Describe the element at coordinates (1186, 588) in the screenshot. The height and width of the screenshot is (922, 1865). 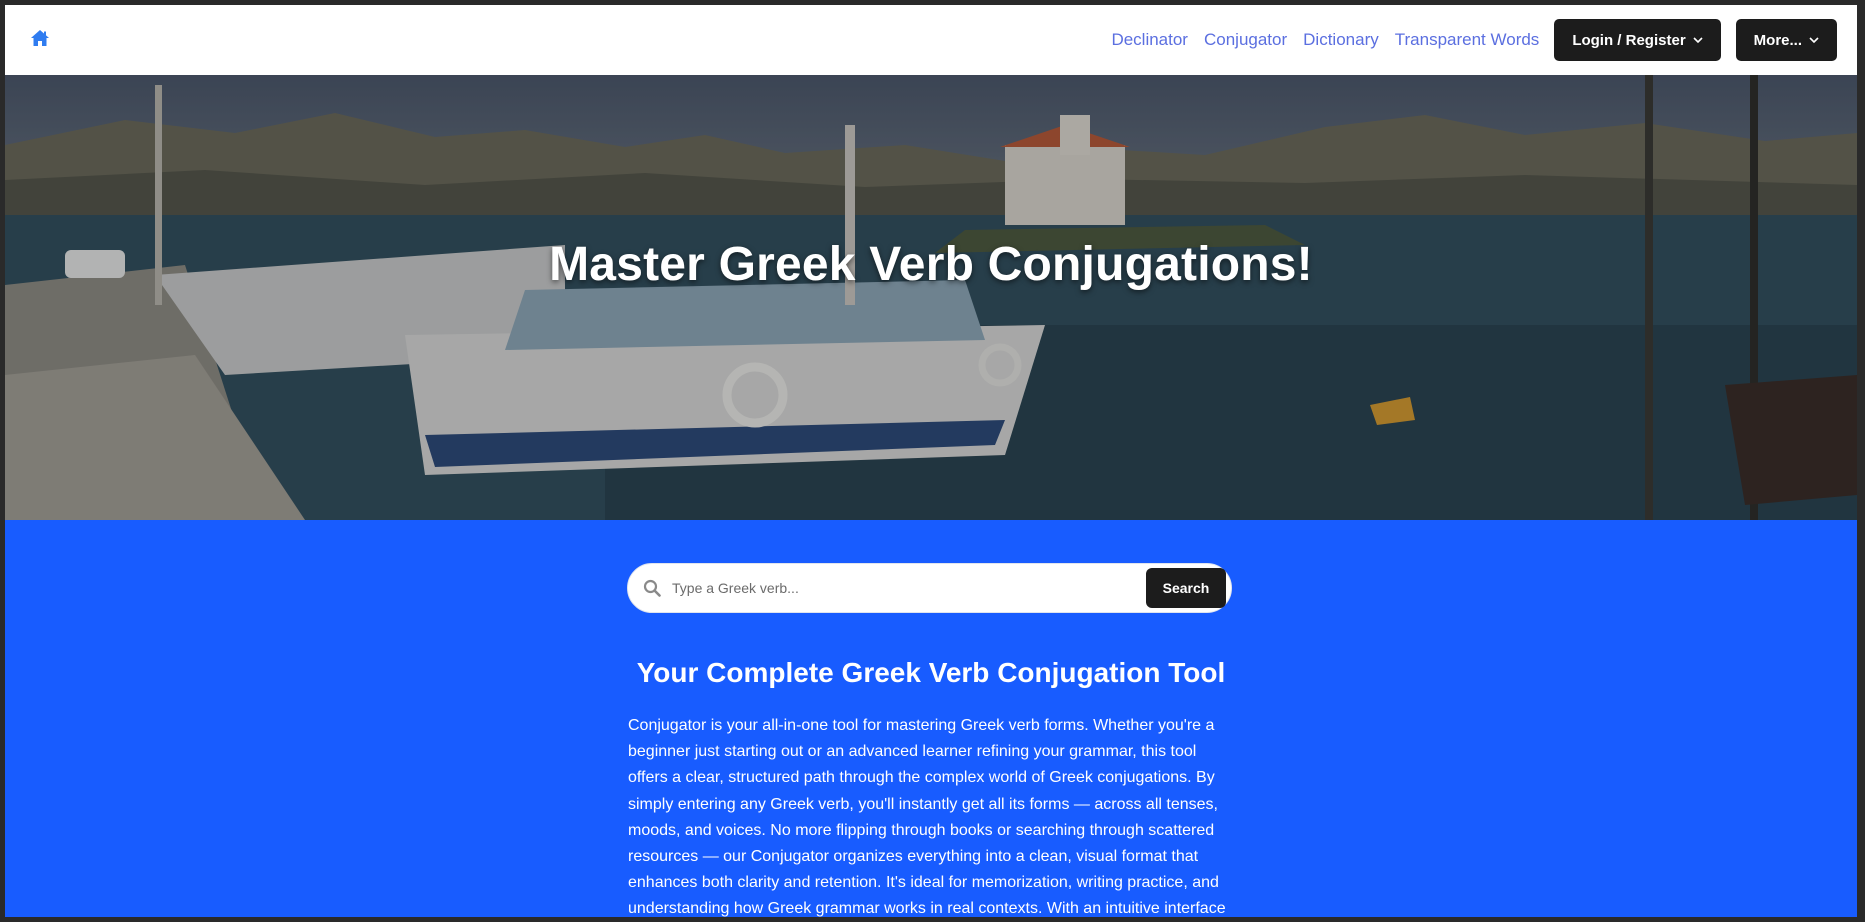
I see `search-button: Search` at that location.